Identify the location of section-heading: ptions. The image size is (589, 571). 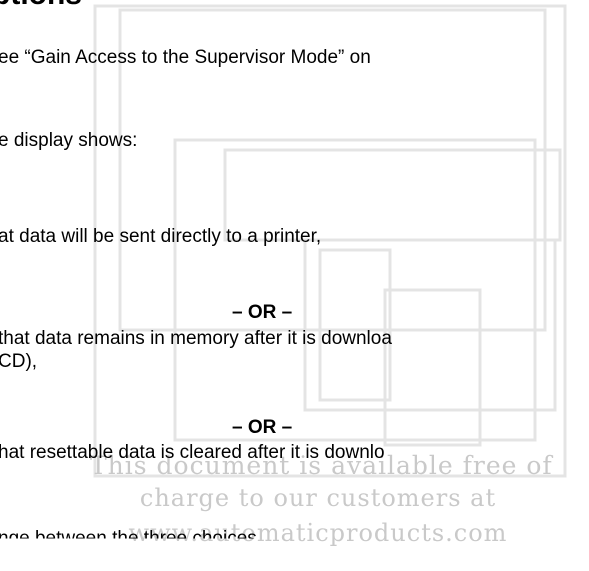
(41, 6).